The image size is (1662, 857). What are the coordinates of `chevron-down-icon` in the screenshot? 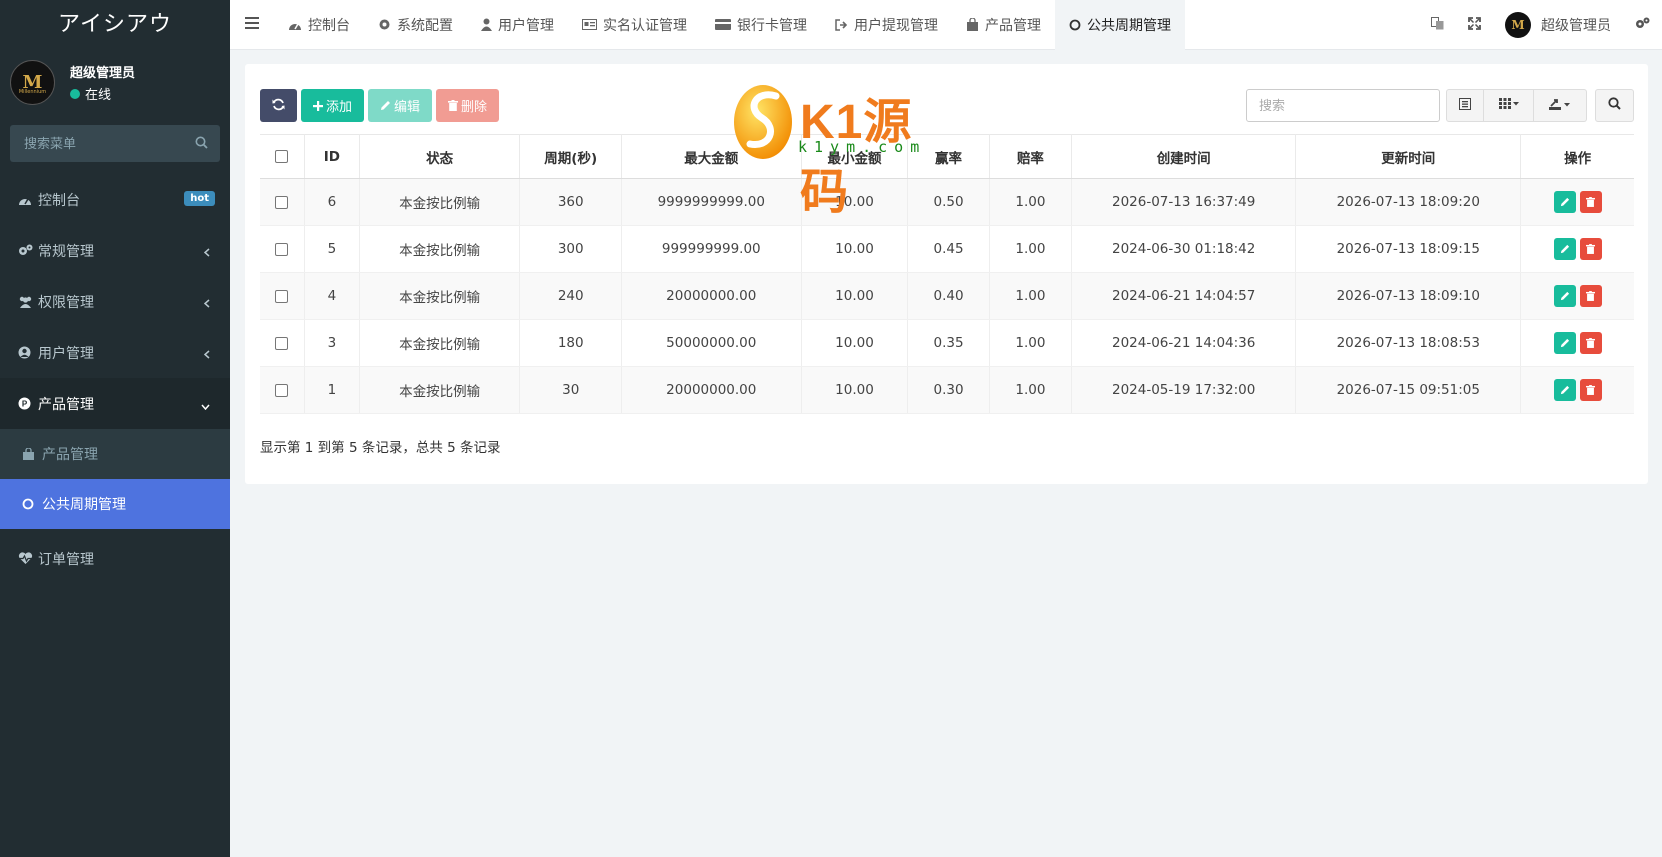 It's located at (205, 406).